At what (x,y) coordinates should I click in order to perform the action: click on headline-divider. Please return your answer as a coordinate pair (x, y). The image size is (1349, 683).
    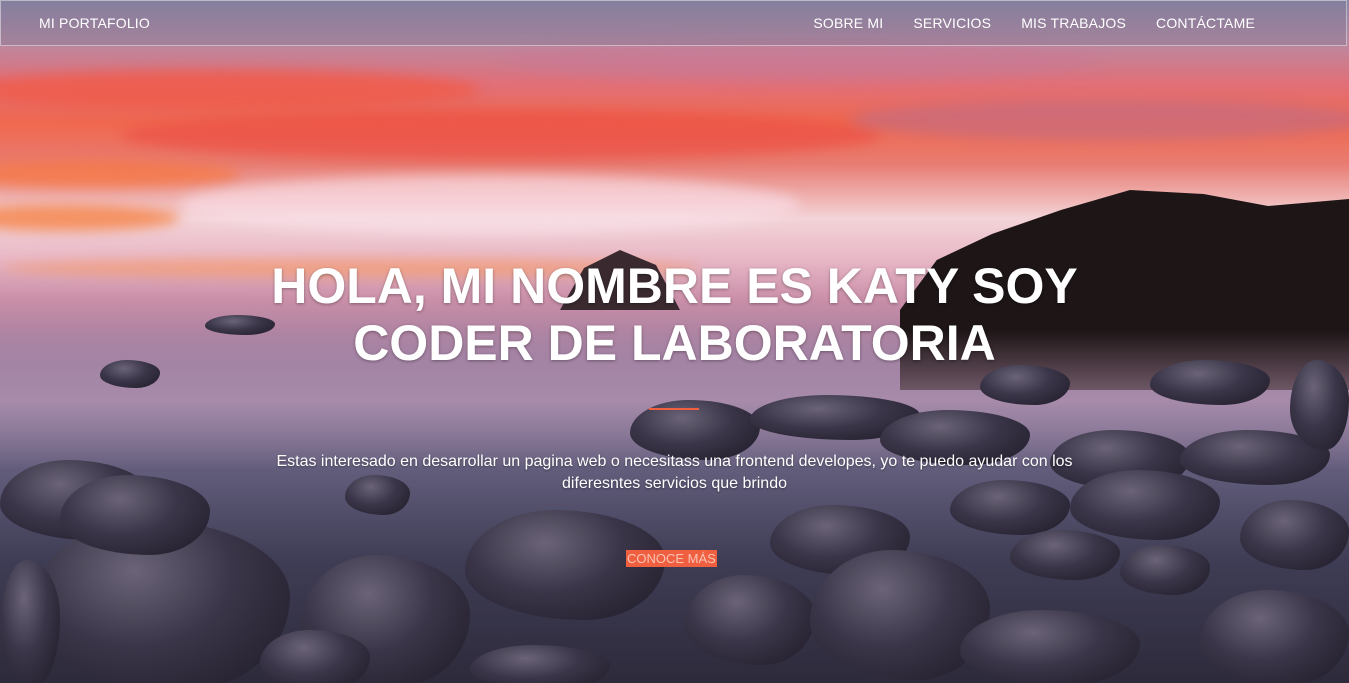
    Looking at the image, I should click on (674, 409).